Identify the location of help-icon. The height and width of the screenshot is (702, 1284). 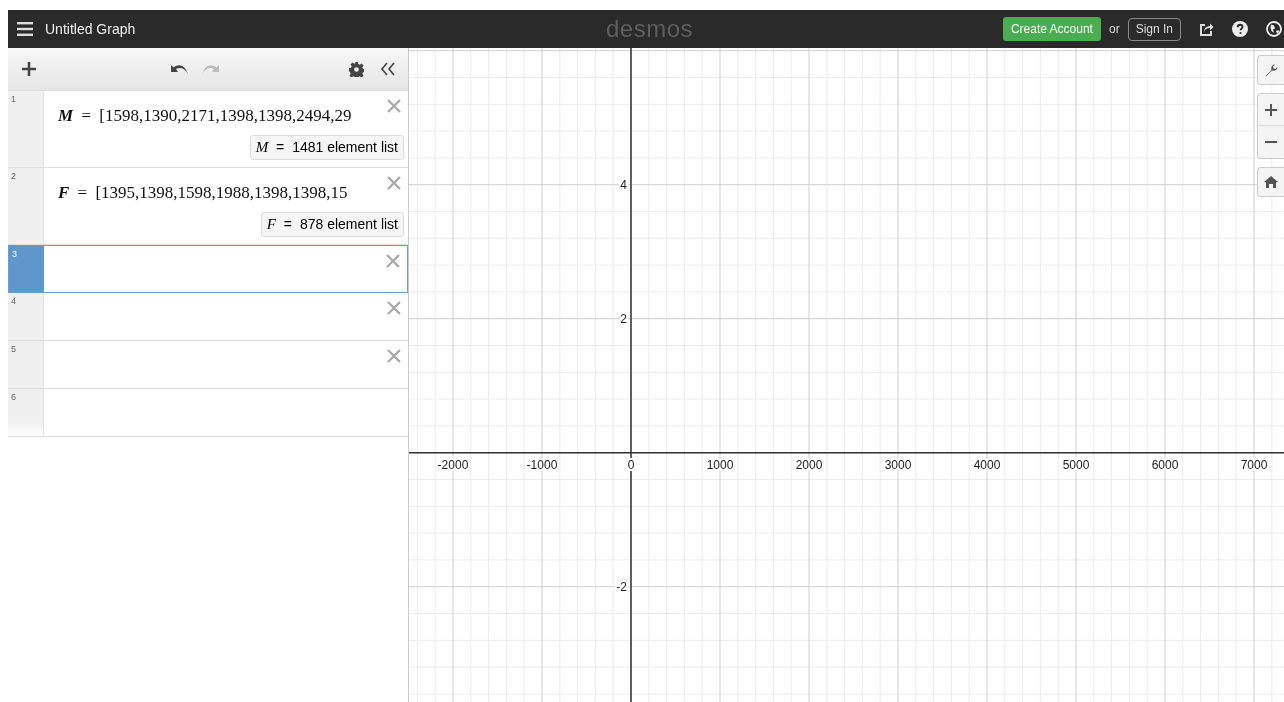
(1240, 29).